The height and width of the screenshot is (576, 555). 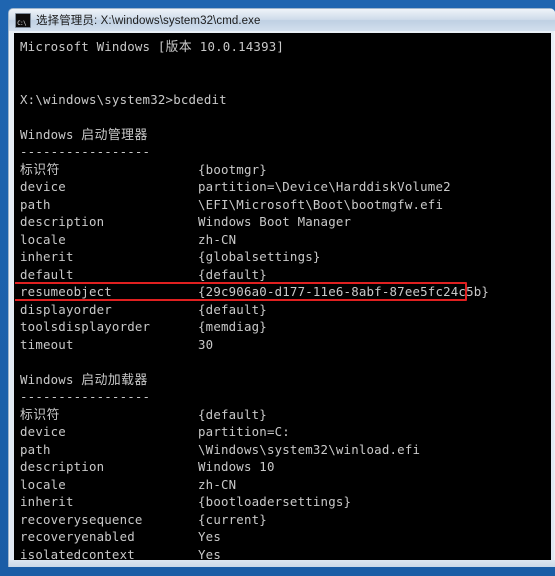 I want to click on console-line-recoveryenabled: recoveryenabled Yes, so click(x=285, y=537).